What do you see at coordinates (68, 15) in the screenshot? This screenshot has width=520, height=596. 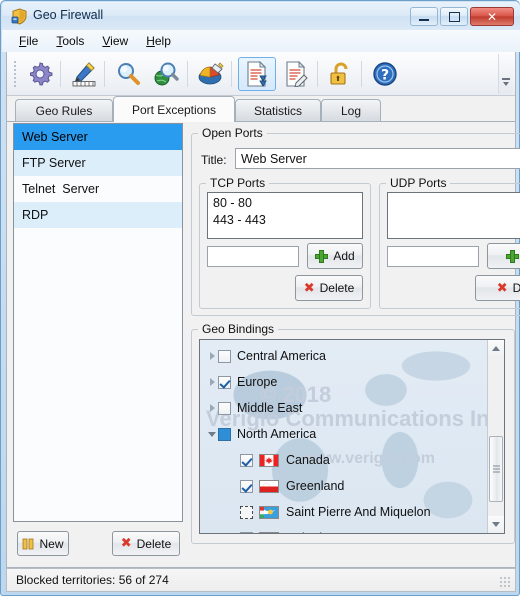 I see `window-title: Geo Firewall` at bounding box center [68, 15].